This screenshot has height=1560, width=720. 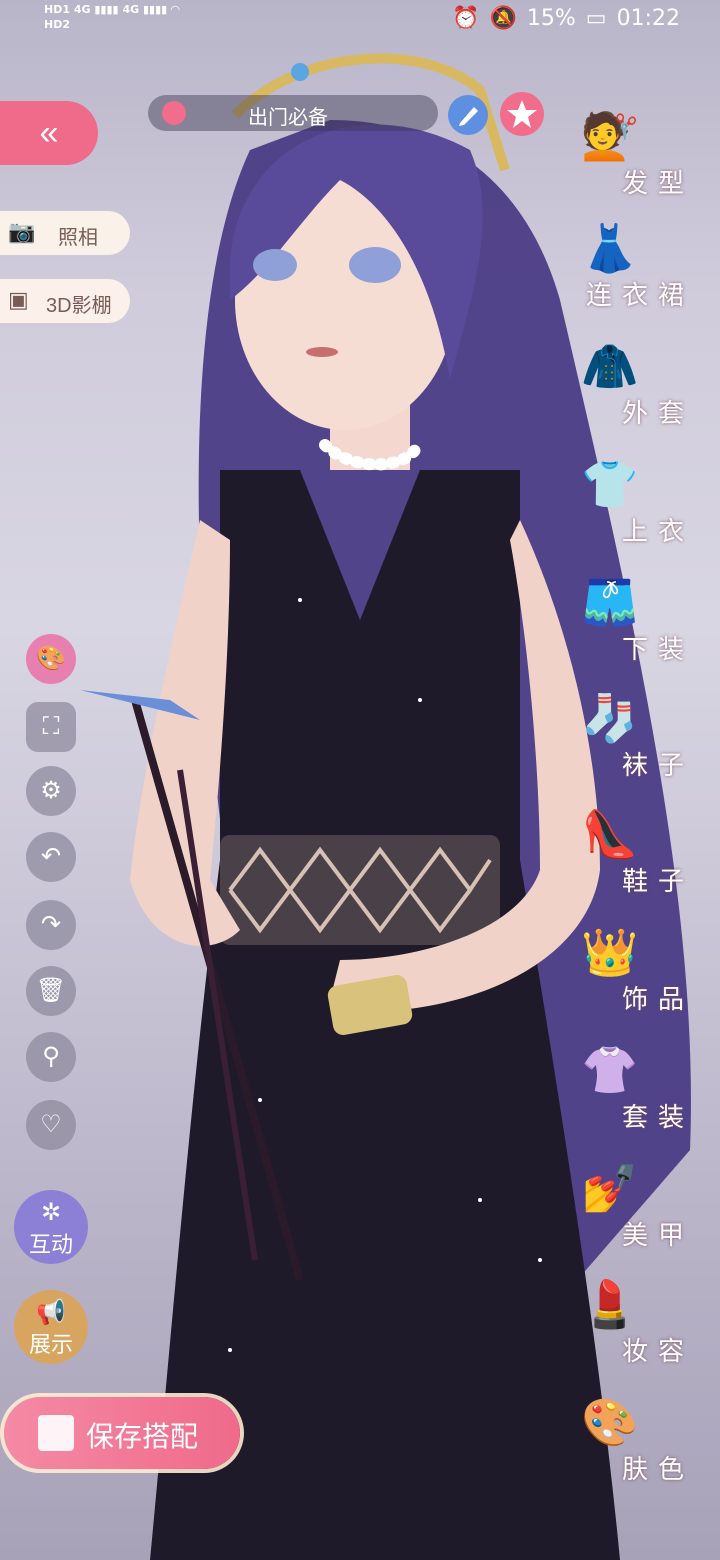 I want to click on sock-icon: 🧦, so click(x=610, y=718).